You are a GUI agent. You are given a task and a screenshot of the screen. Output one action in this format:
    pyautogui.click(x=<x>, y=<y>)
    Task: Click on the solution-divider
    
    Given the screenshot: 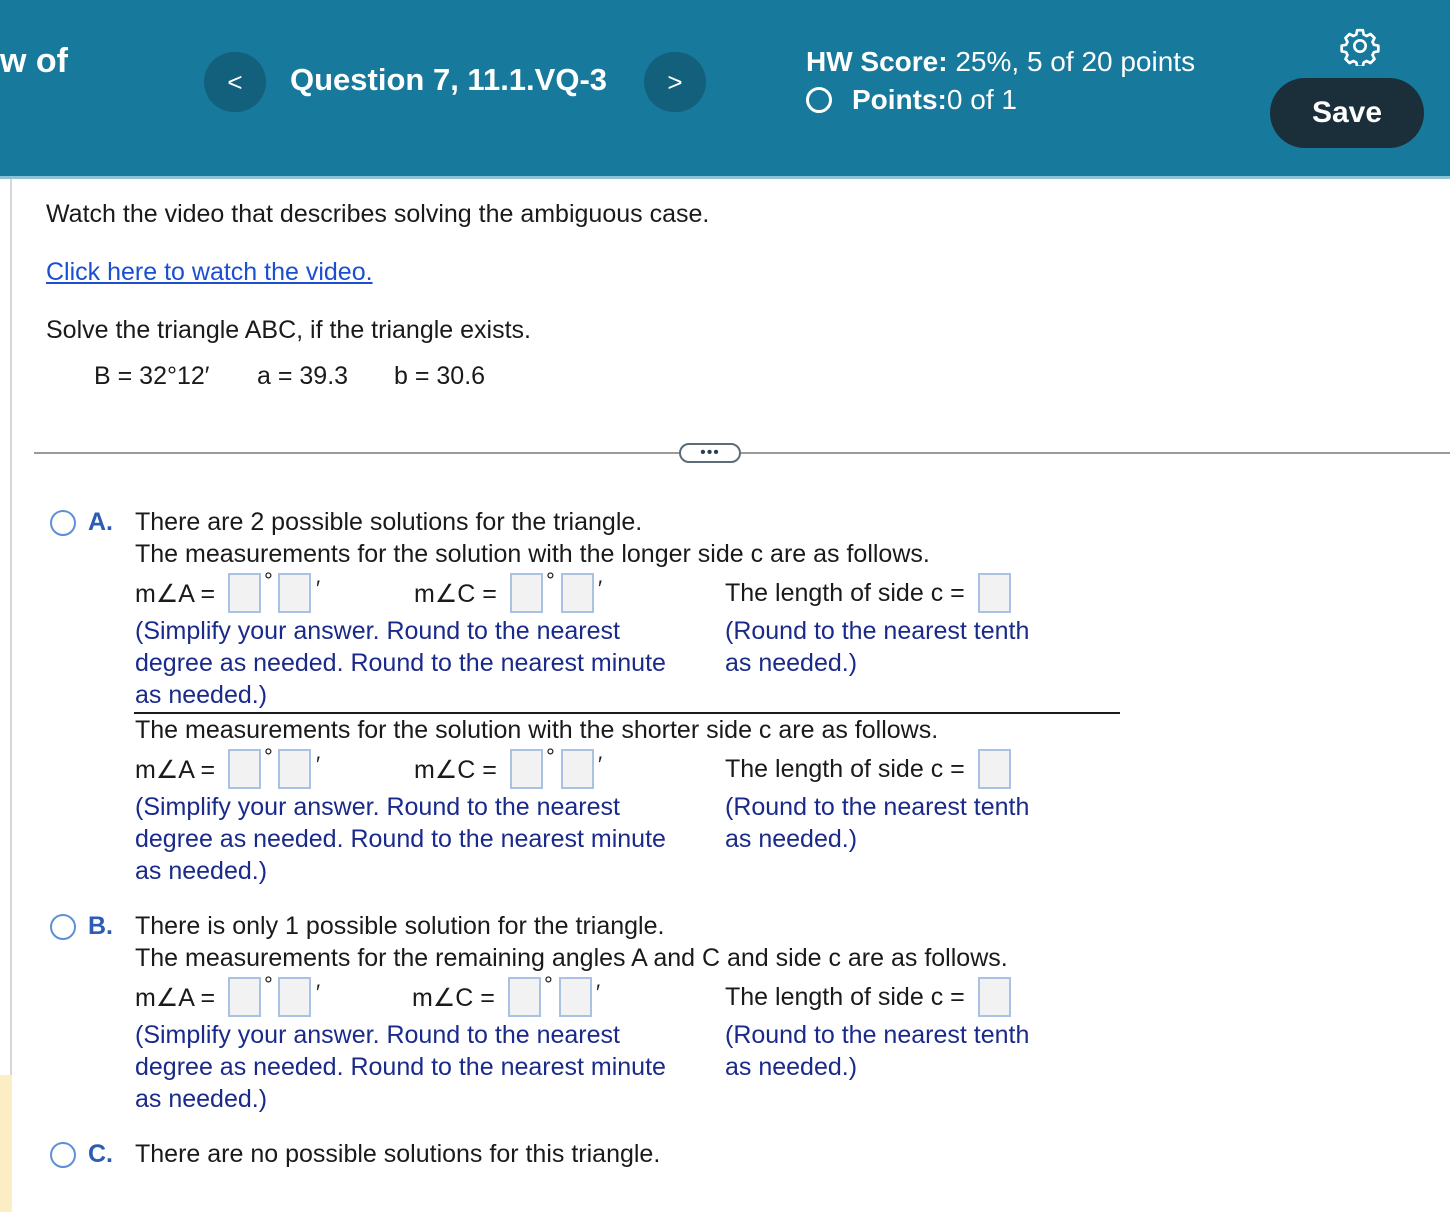 What is the action you would take?
    pyautogui.click(x=627, y=713)
    